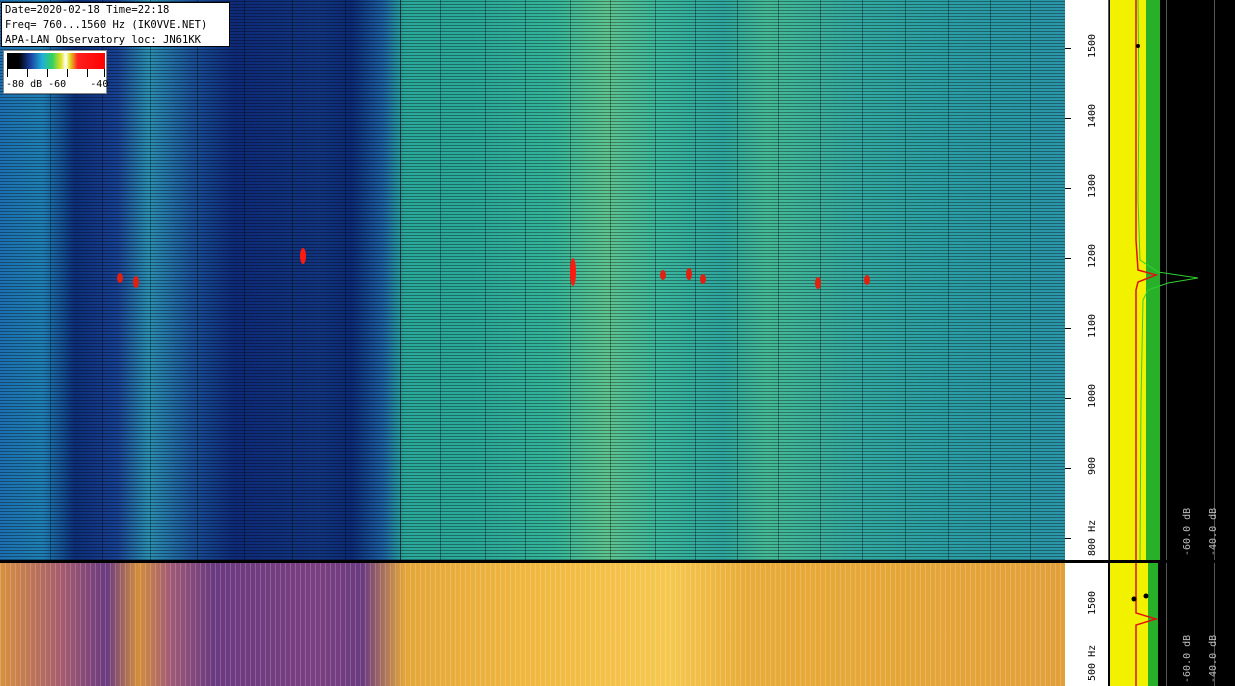  I want to click on color-scale-legend: -80 dB -60 -40, so click(56, 72).